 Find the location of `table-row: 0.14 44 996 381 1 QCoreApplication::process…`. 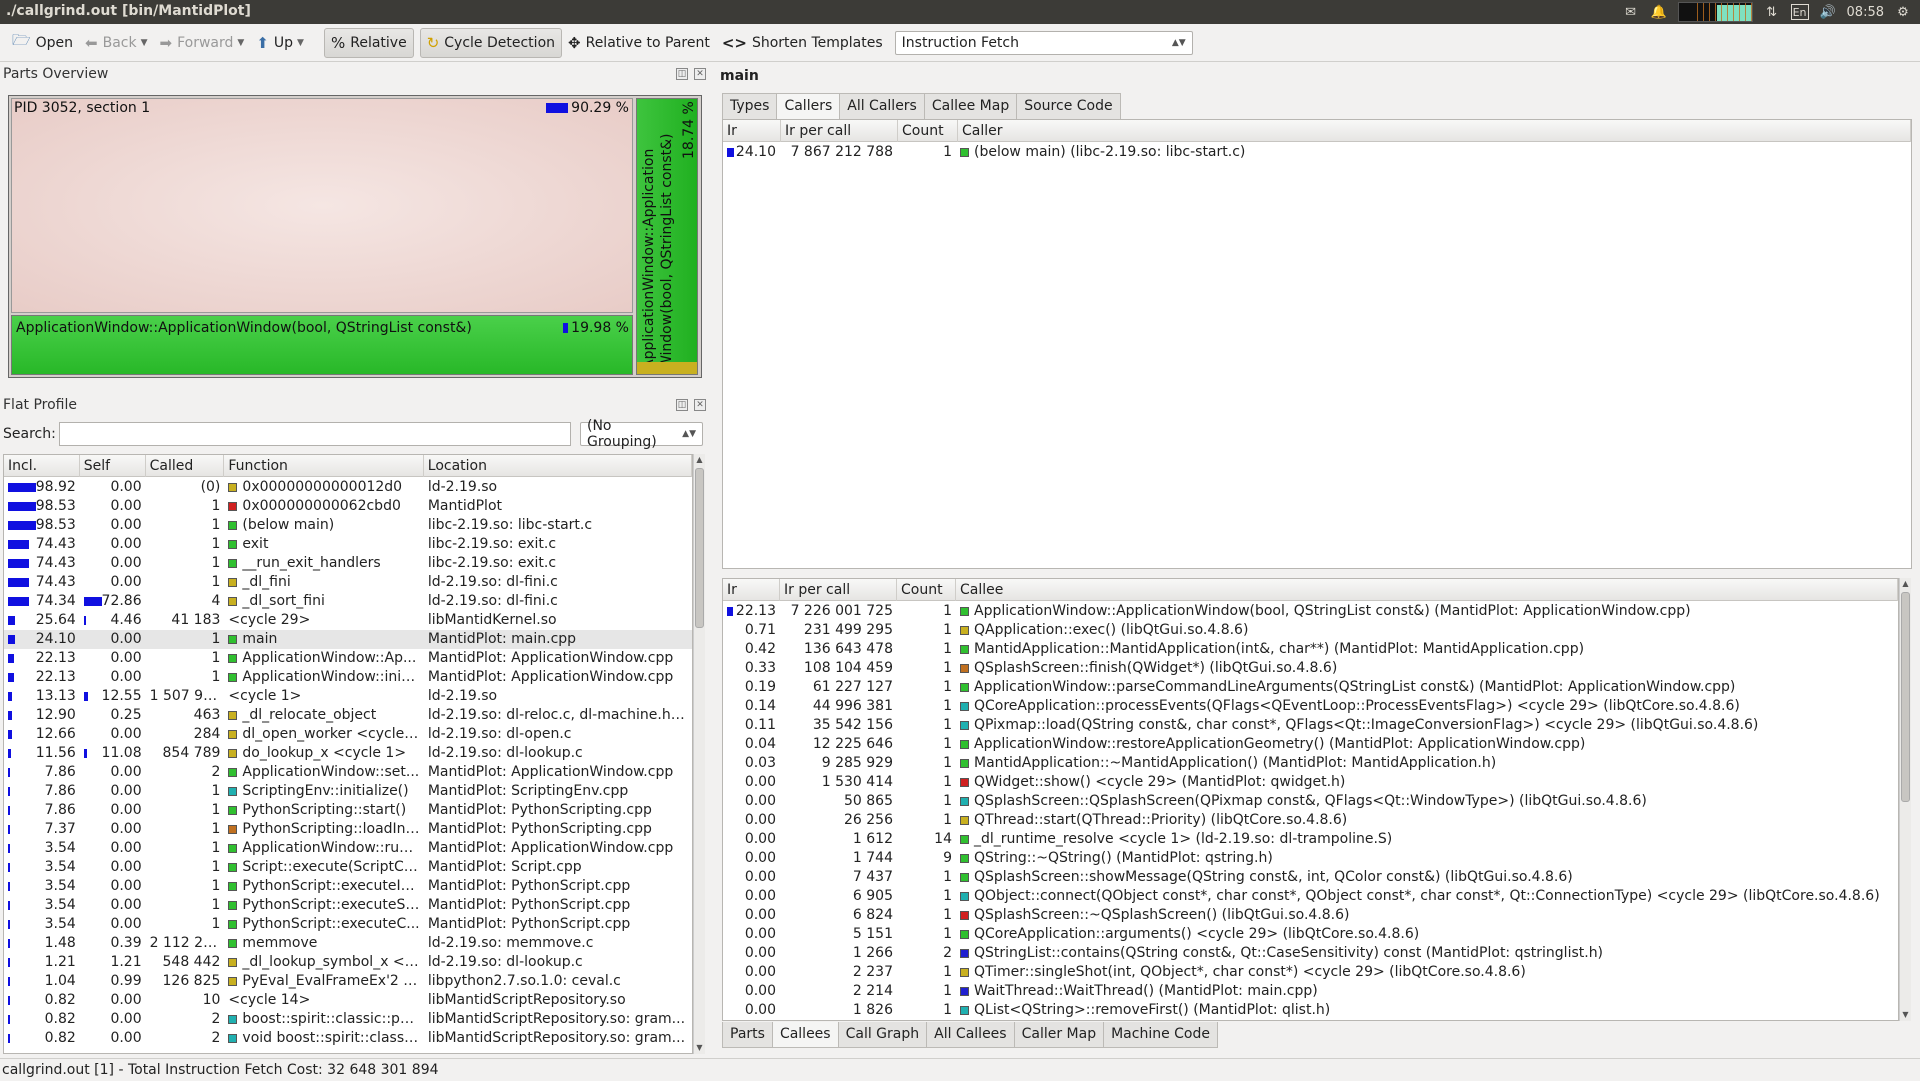

table-row: 0.14 44 996 381 1 QCoreApplication::process… is located at coordinates (1310, 706).